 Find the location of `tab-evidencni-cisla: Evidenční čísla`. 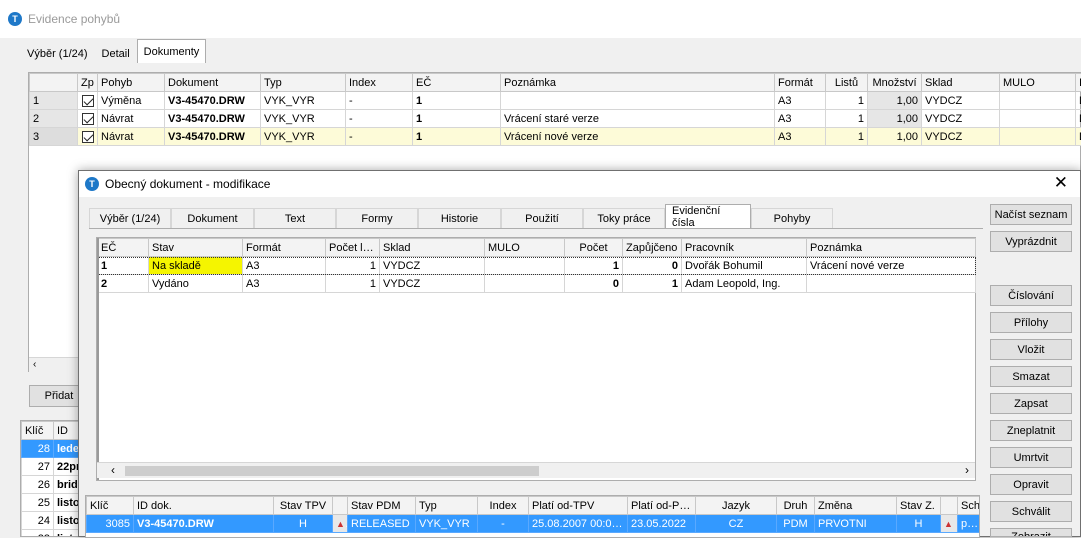

tab-evidencni-cisla: Evidenční čísla is located at coordinates (708, 216).